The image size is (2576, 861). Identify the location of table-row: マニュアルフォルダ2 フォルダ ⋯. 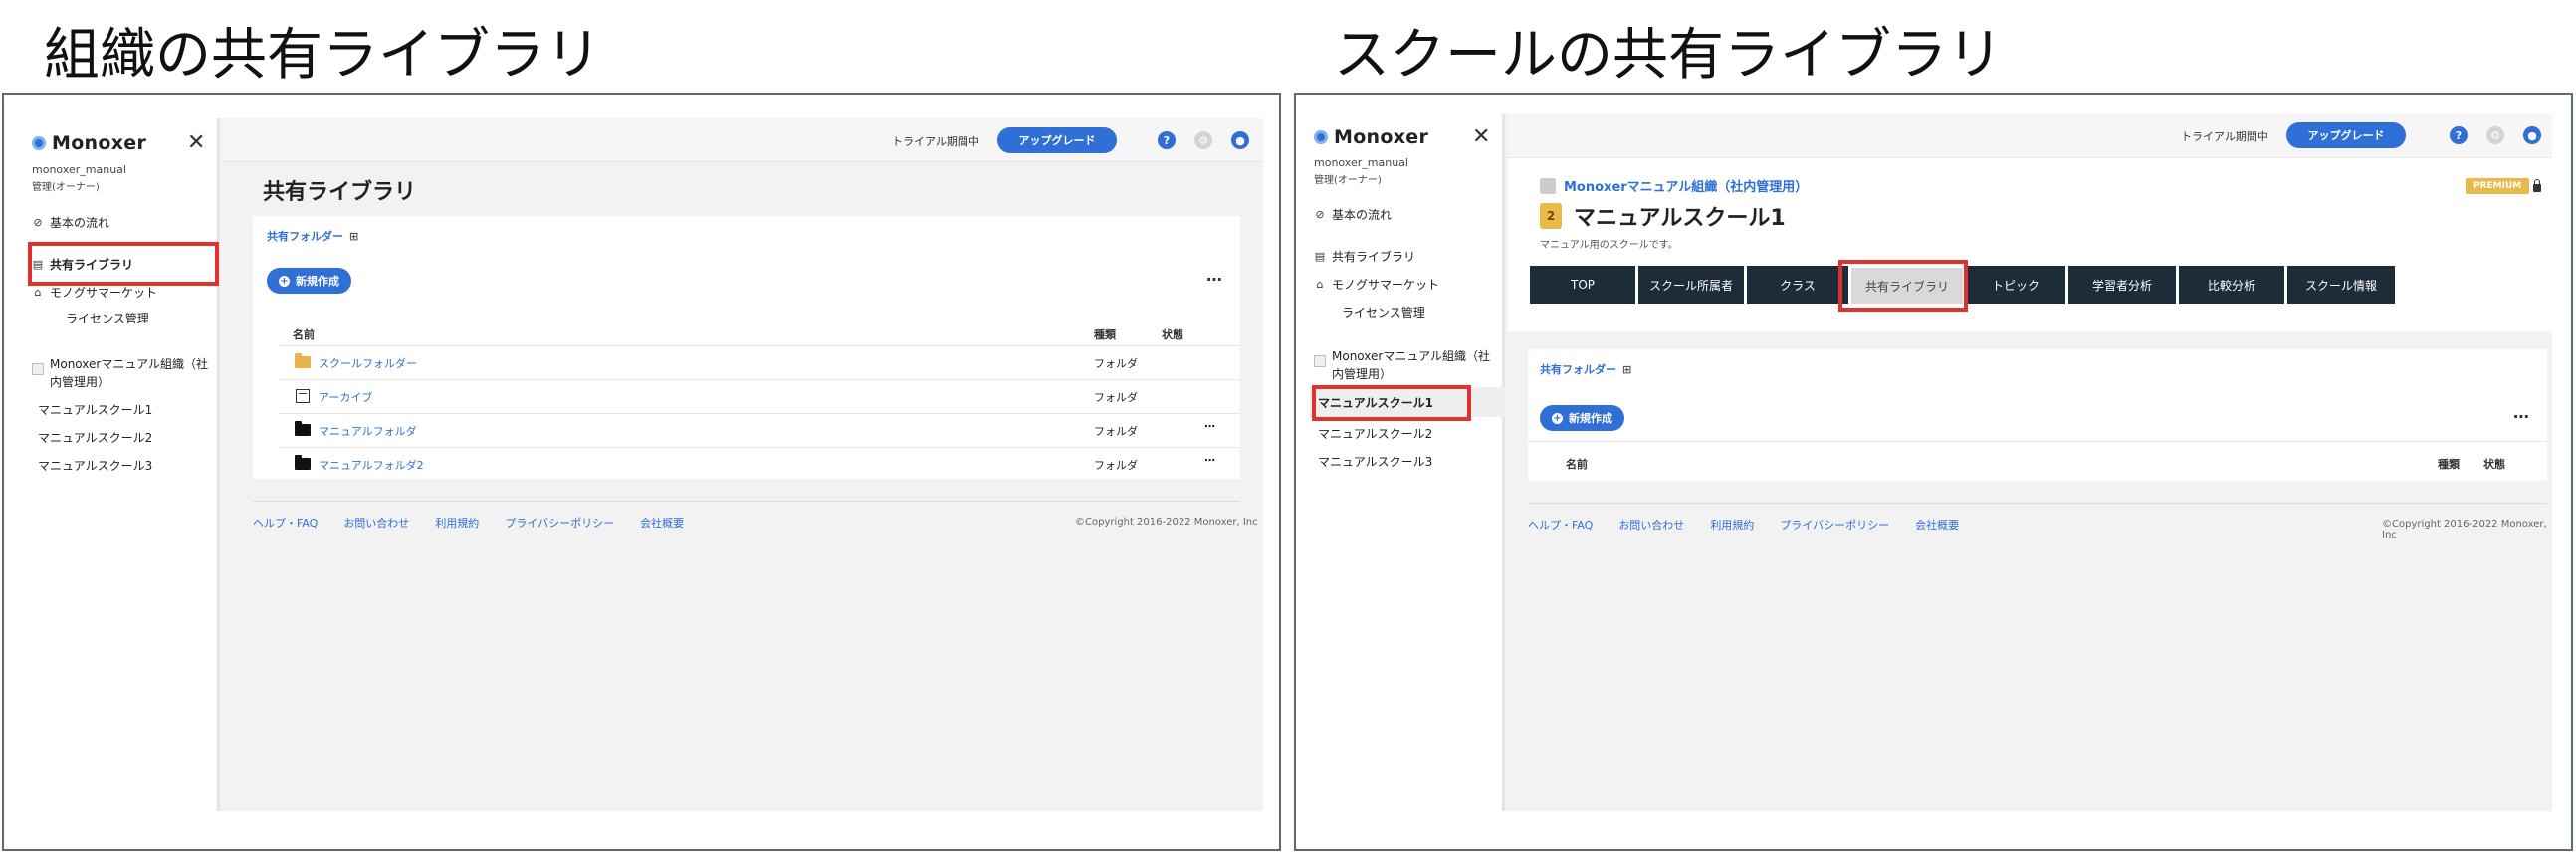
(759, 464).